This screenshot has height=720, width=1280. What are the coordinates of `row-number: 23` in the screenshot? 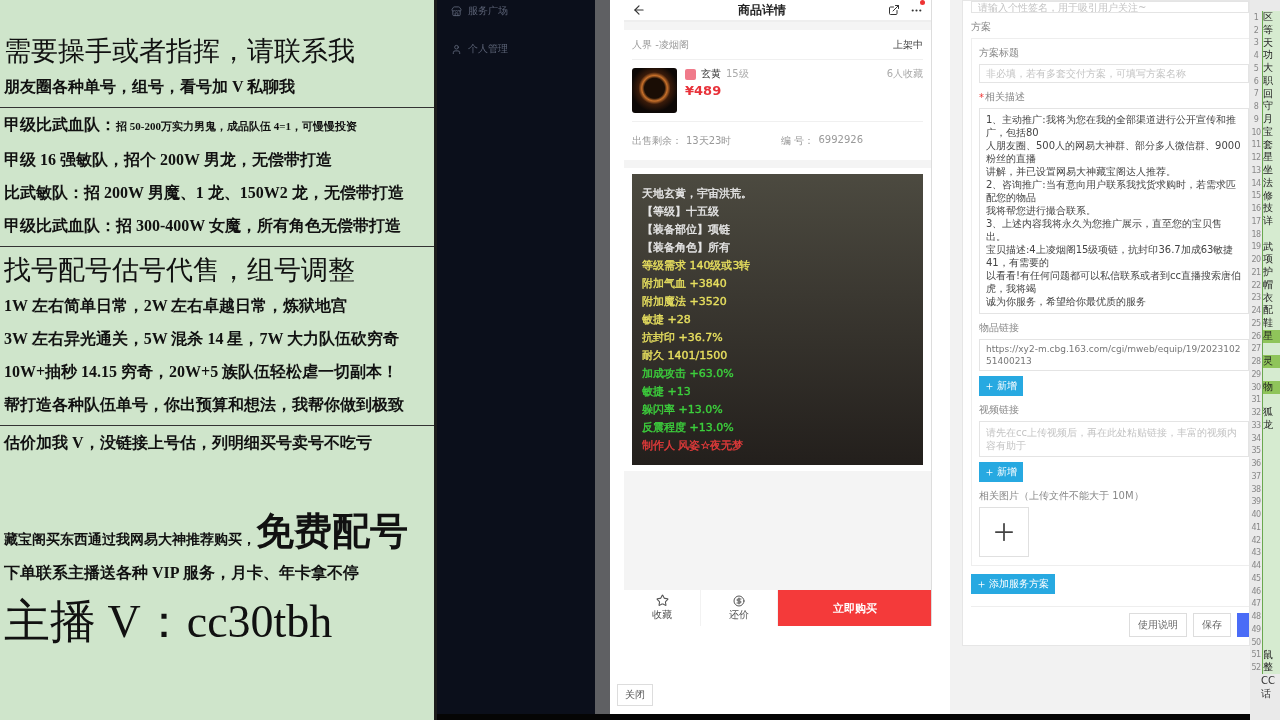 It's located at (1256, 298).